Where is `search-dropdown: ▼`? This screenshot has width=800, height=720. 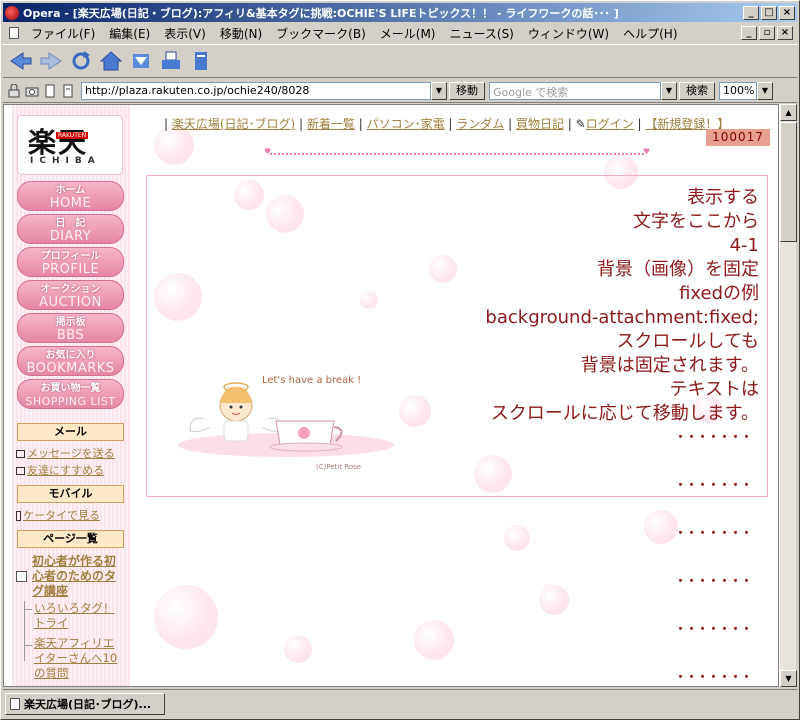 search-dropdown: ▼ is located at coordinates (669, 90).